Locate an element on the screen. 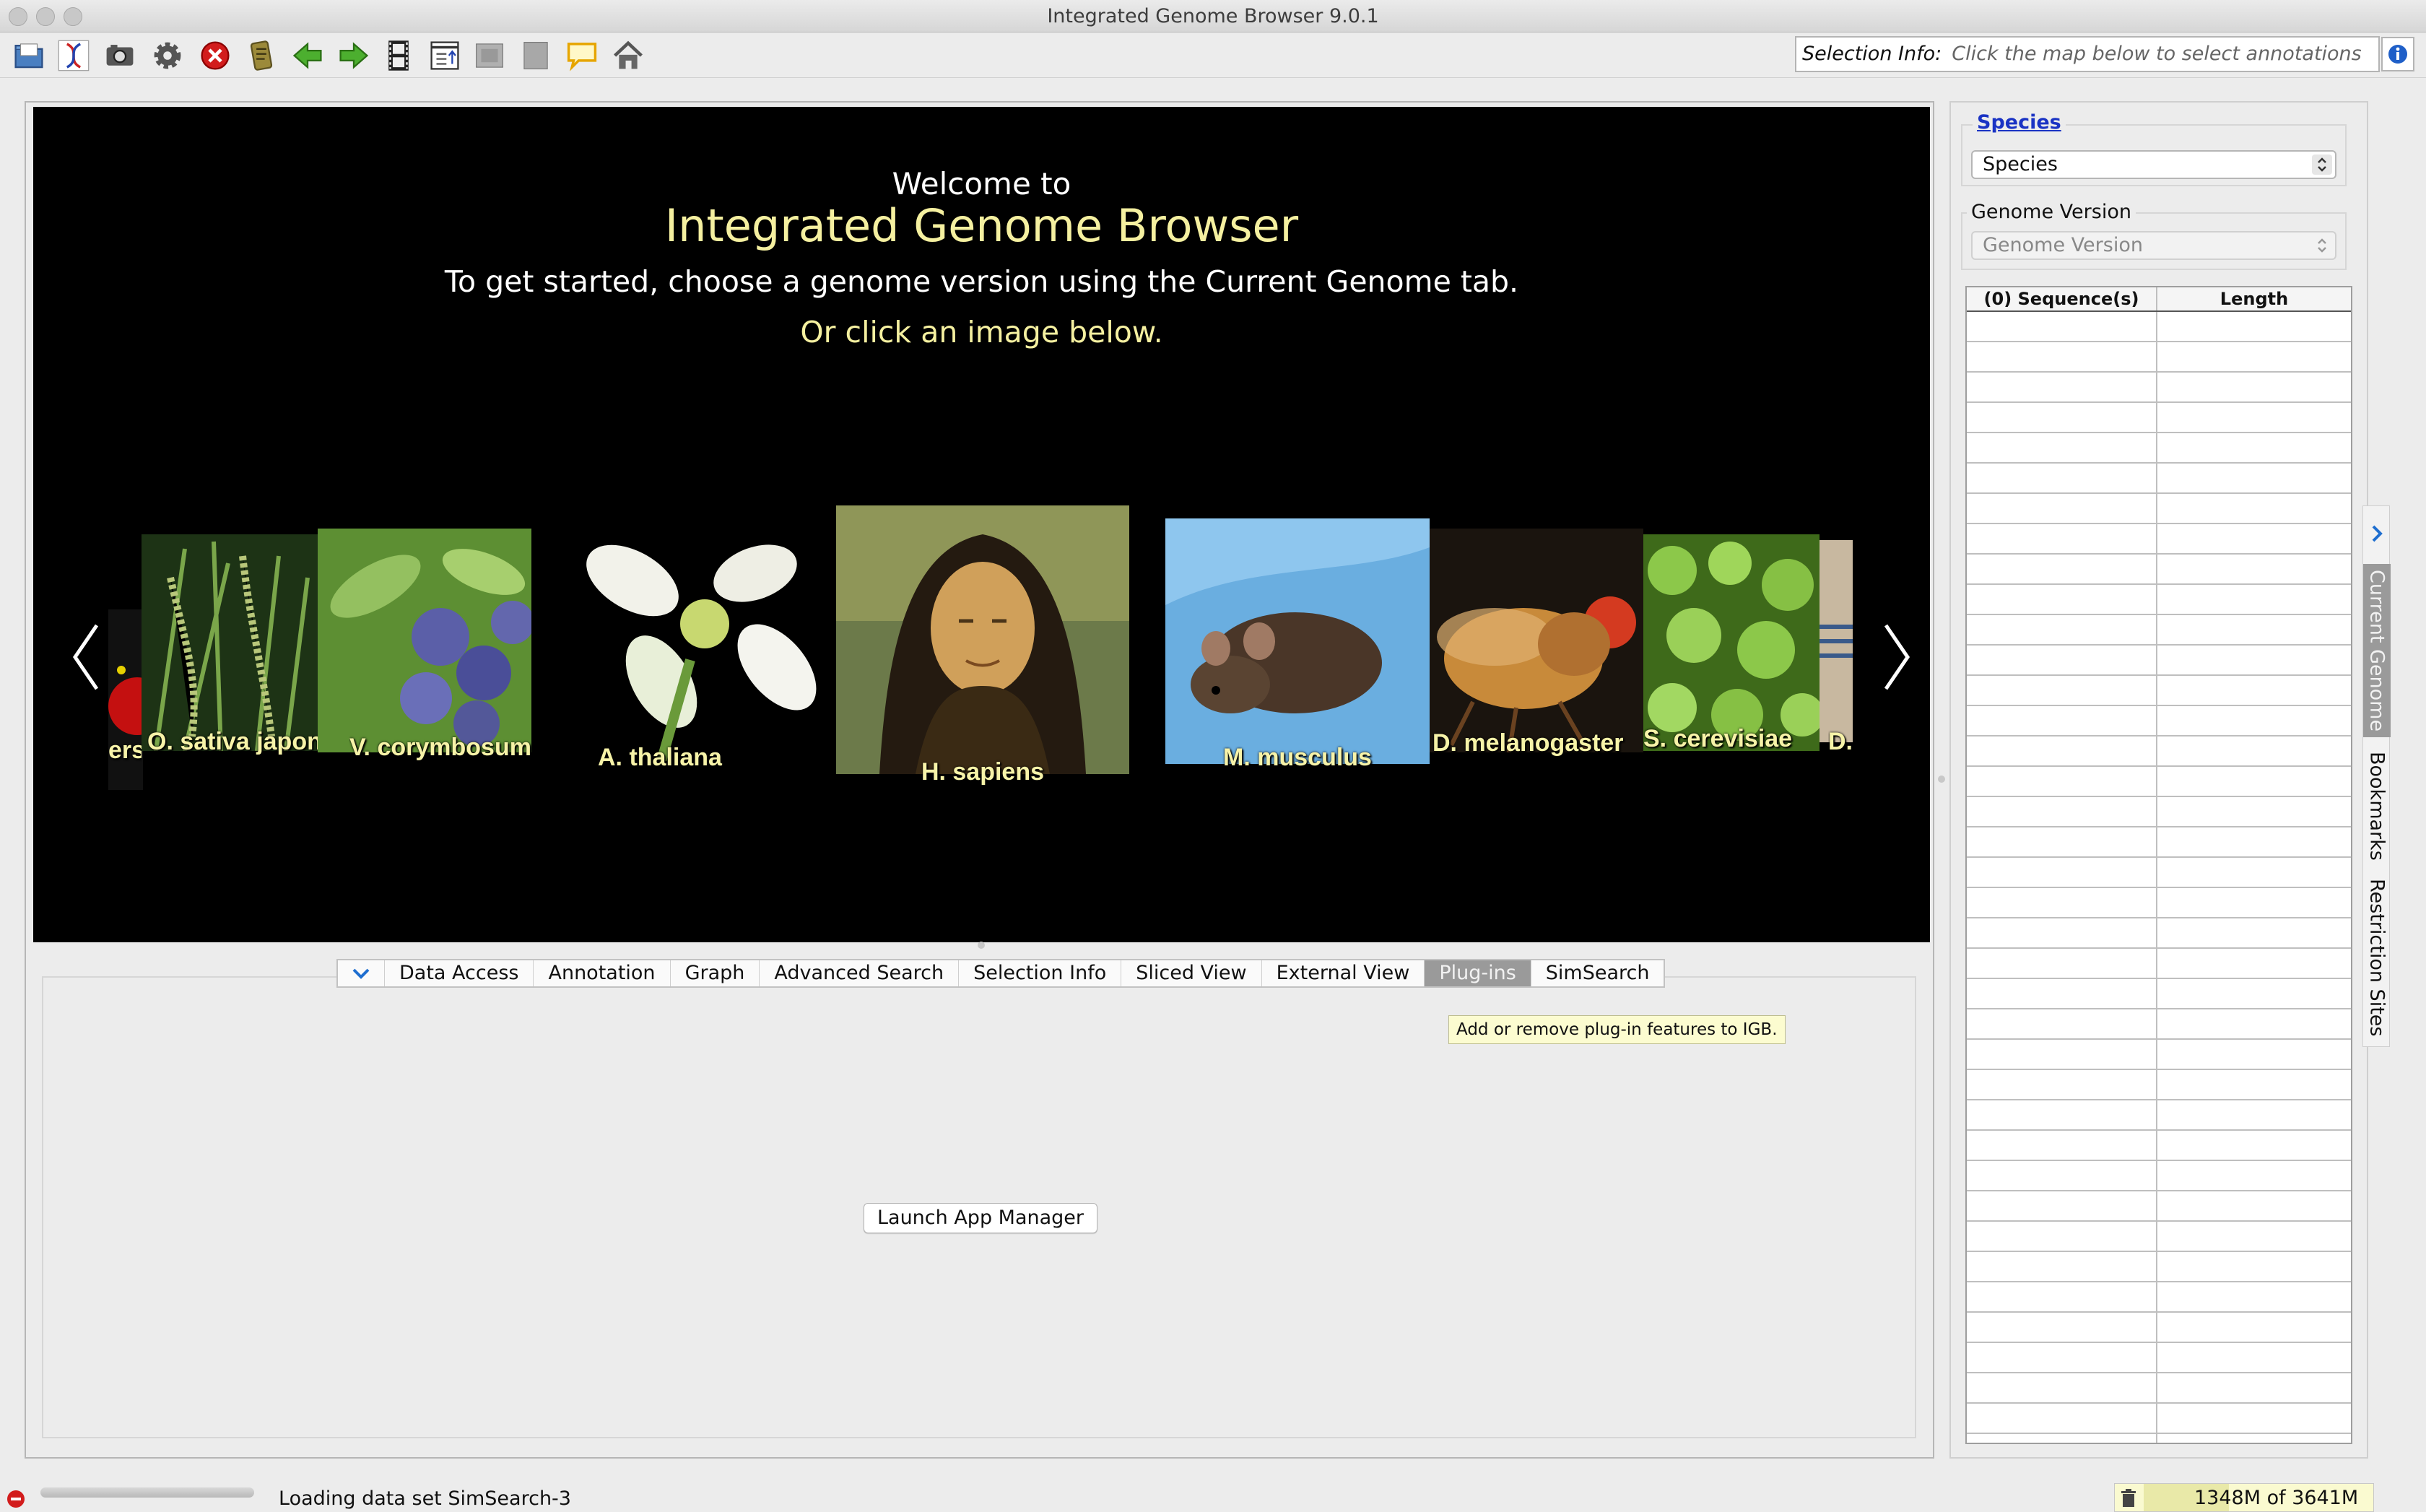  back-button is located at coordinates (307, 55).